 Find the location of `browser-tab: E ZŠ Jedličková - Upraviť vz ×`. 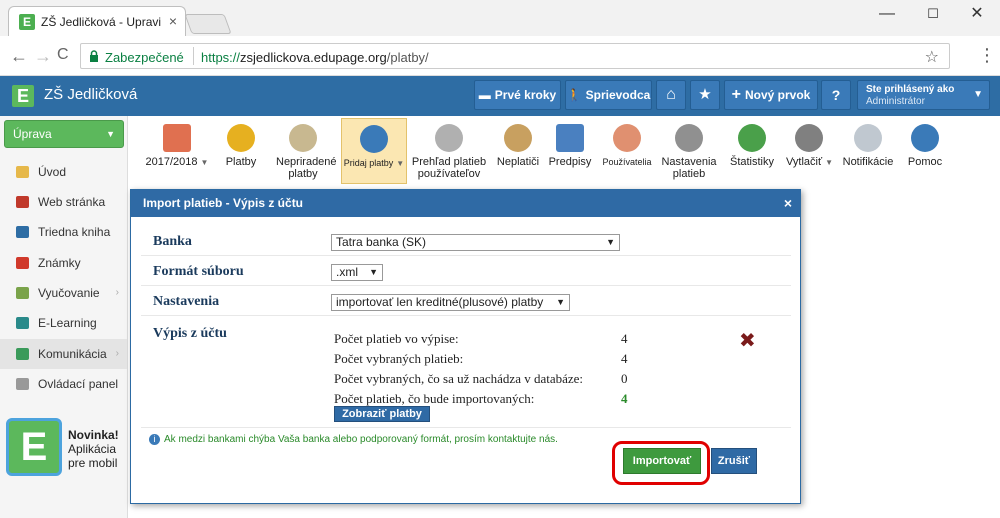

browser-tab: E ZŠ Jedličková - Upraviť vz × is located at coordinates (97, 21).